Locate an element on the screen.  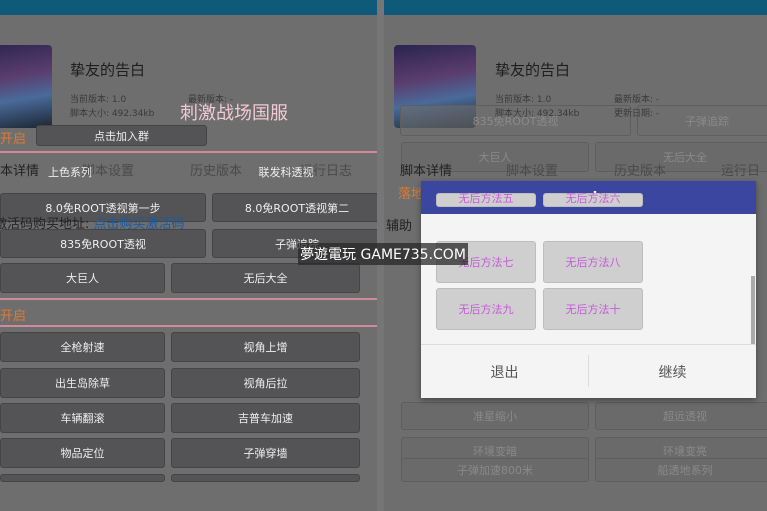
no-recoil-button: 无后大全 is located at coordinates (265, 278).